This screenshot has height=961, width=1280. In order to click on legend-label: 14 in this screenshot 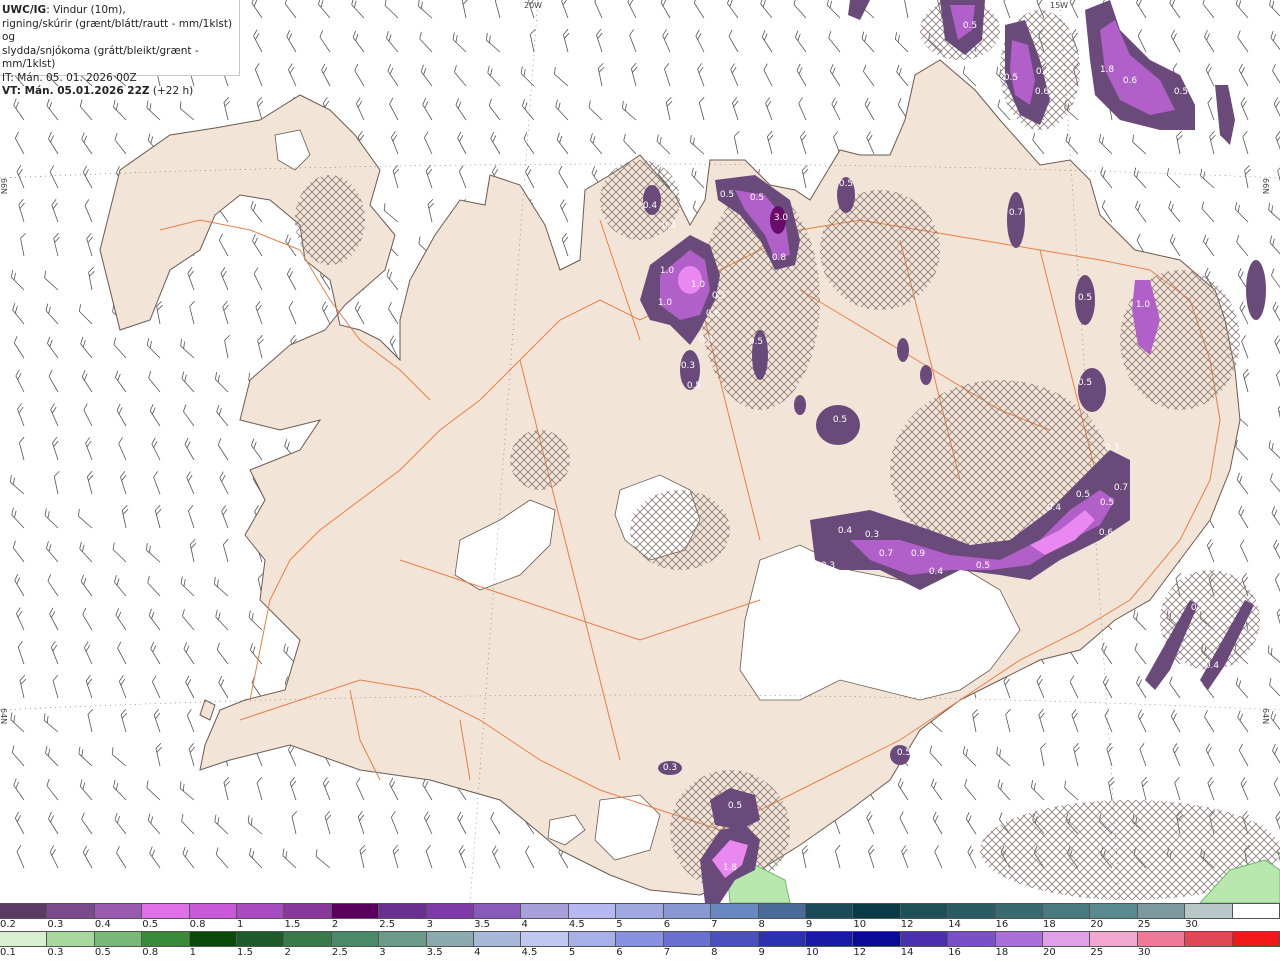, I will do `click(954, 924)`.